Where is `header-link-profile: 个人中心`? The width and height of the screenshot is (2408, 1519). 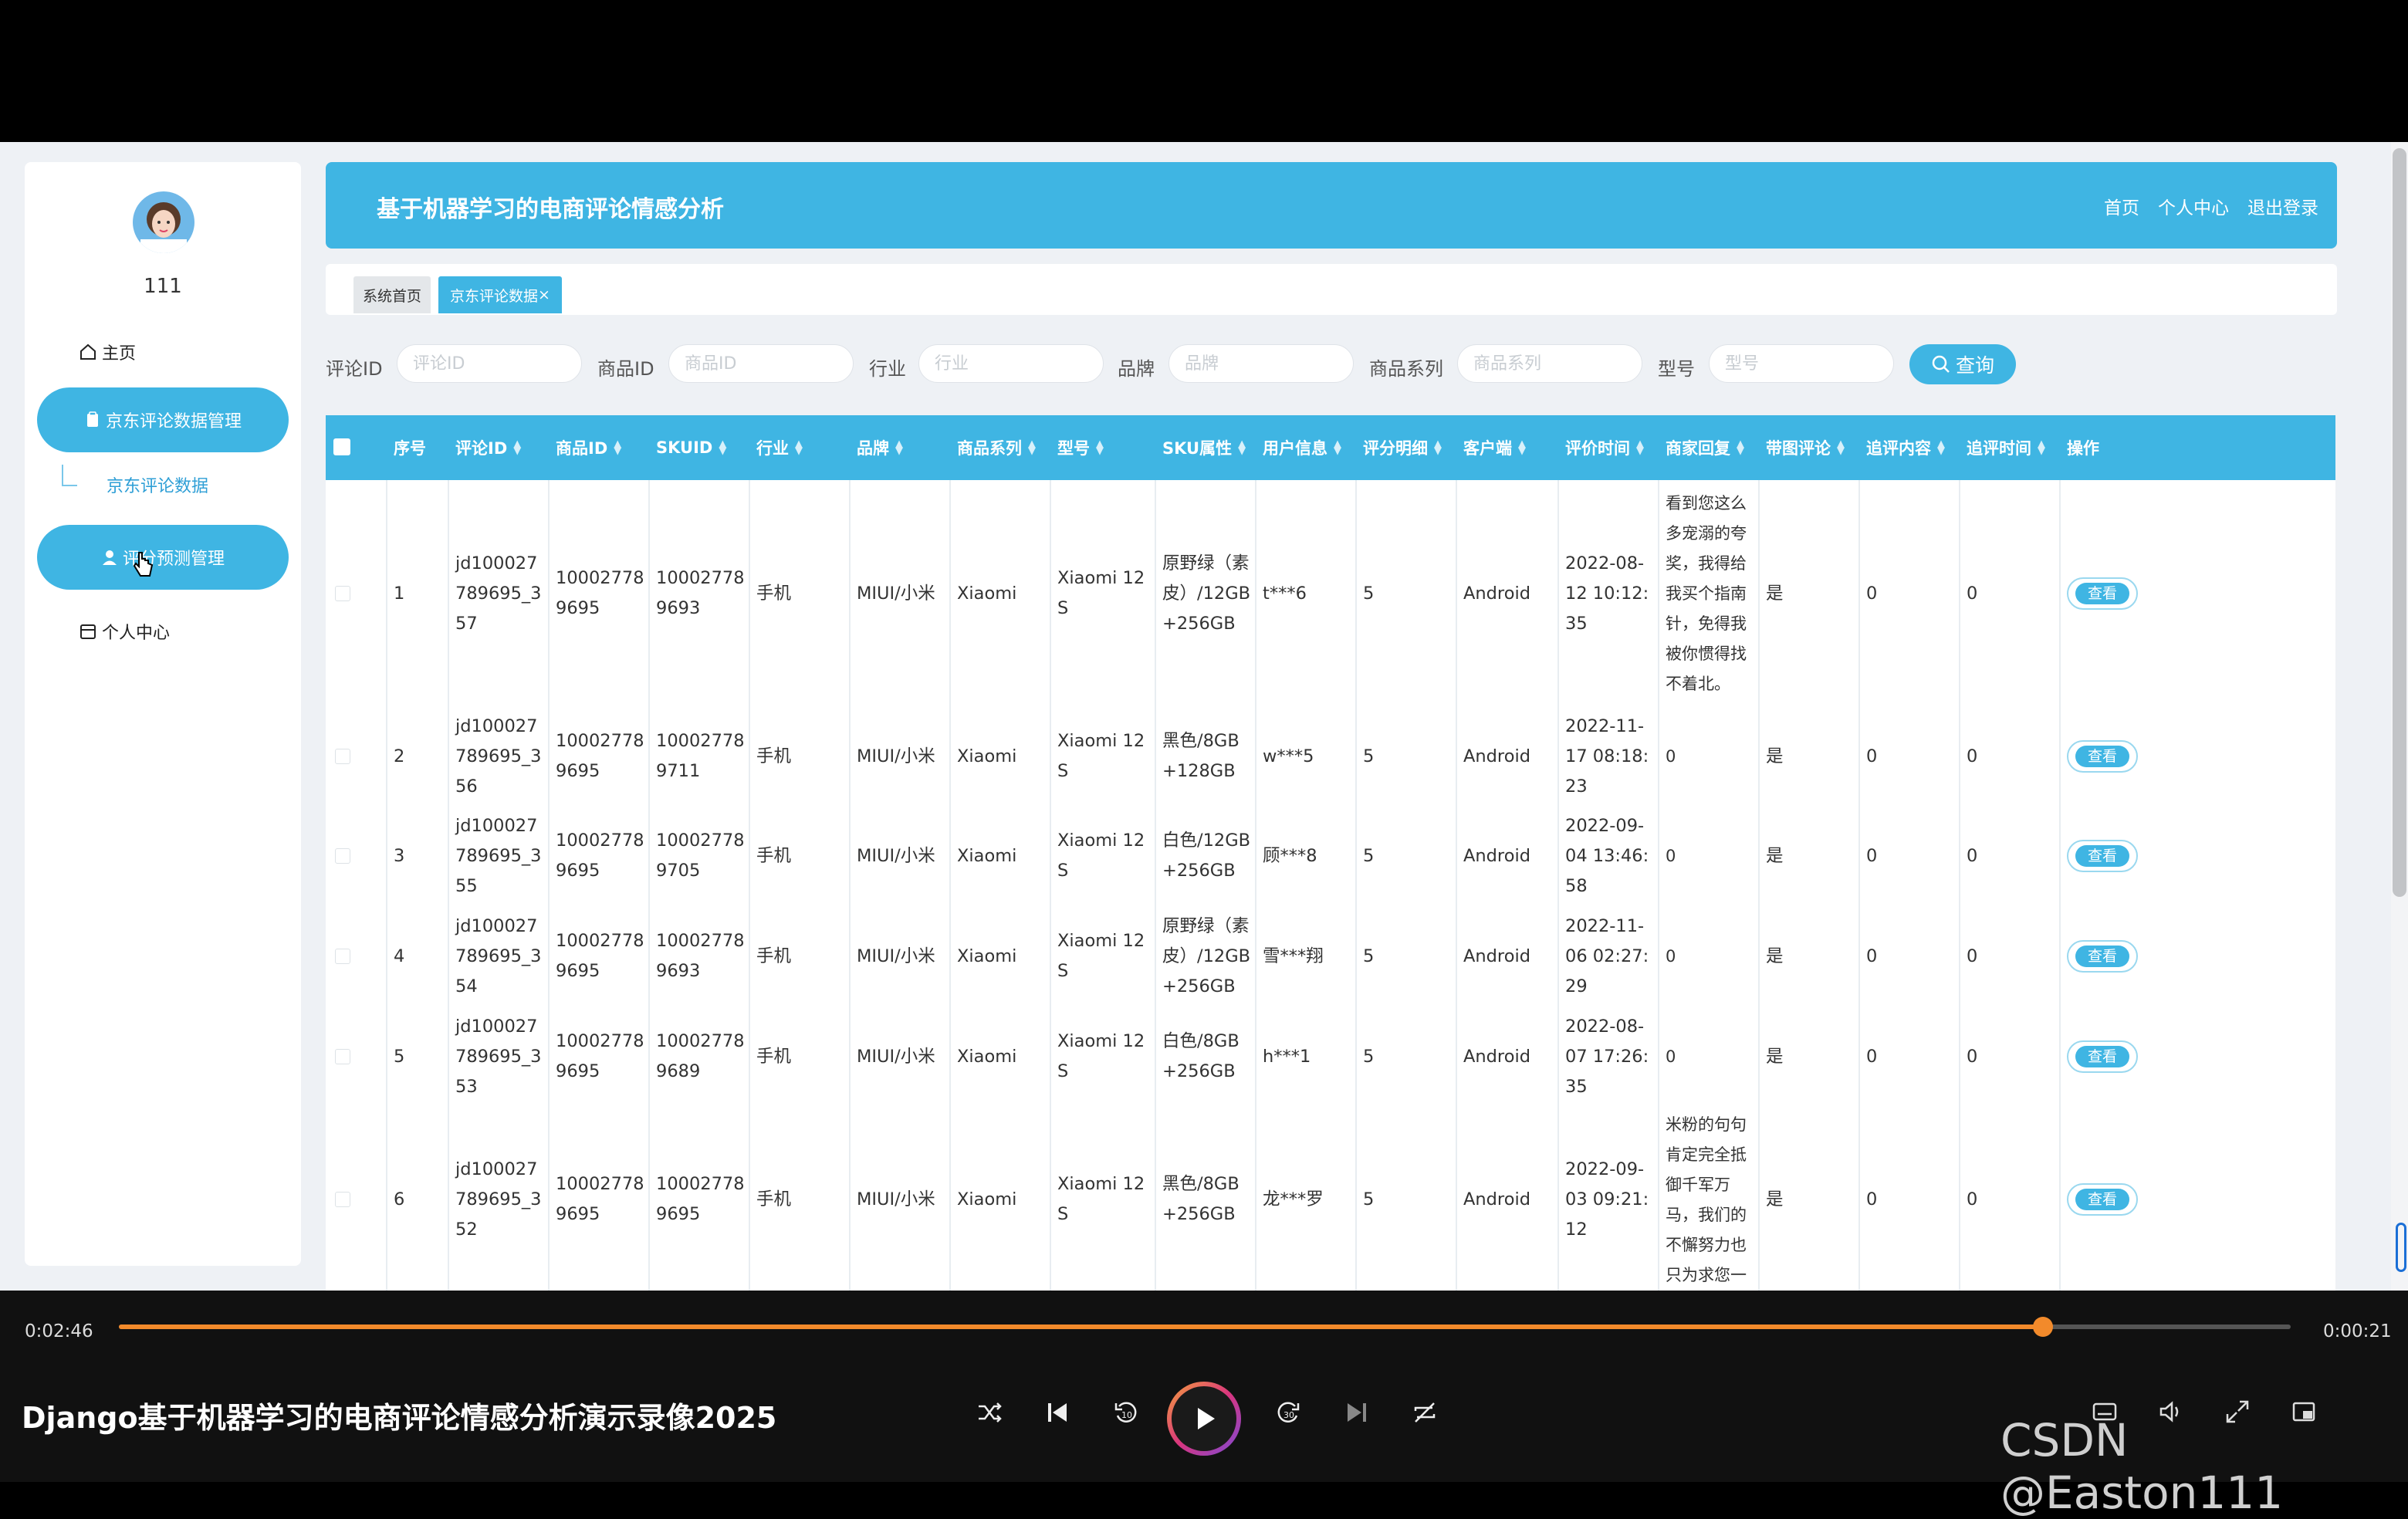 header-link-profile: 个人中心 is located at coordinates (2194, 206).